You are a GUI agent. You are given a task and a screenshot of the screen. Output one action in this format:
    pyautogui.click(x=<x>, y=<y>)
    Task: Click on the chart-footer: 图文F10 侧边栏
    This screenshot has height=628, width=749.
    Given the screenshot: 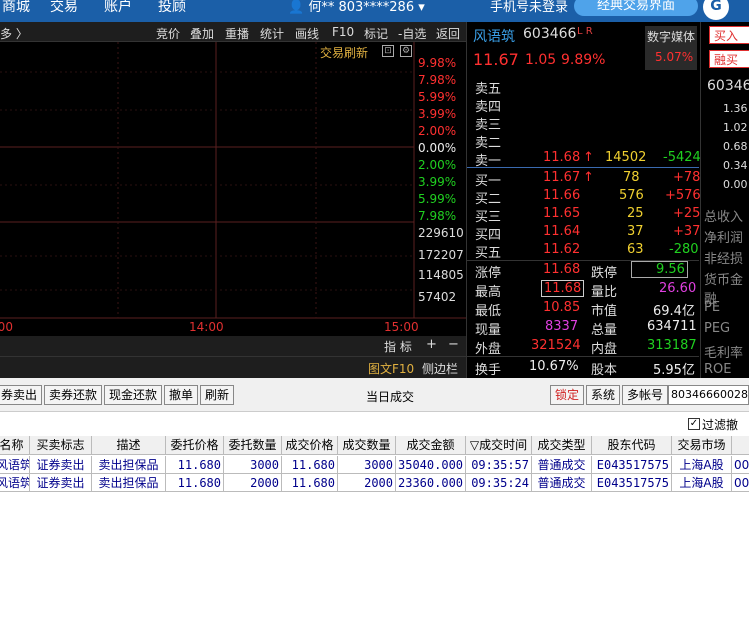 What is the action you would take?
    pyautogui.click(x=233, y=367)
    